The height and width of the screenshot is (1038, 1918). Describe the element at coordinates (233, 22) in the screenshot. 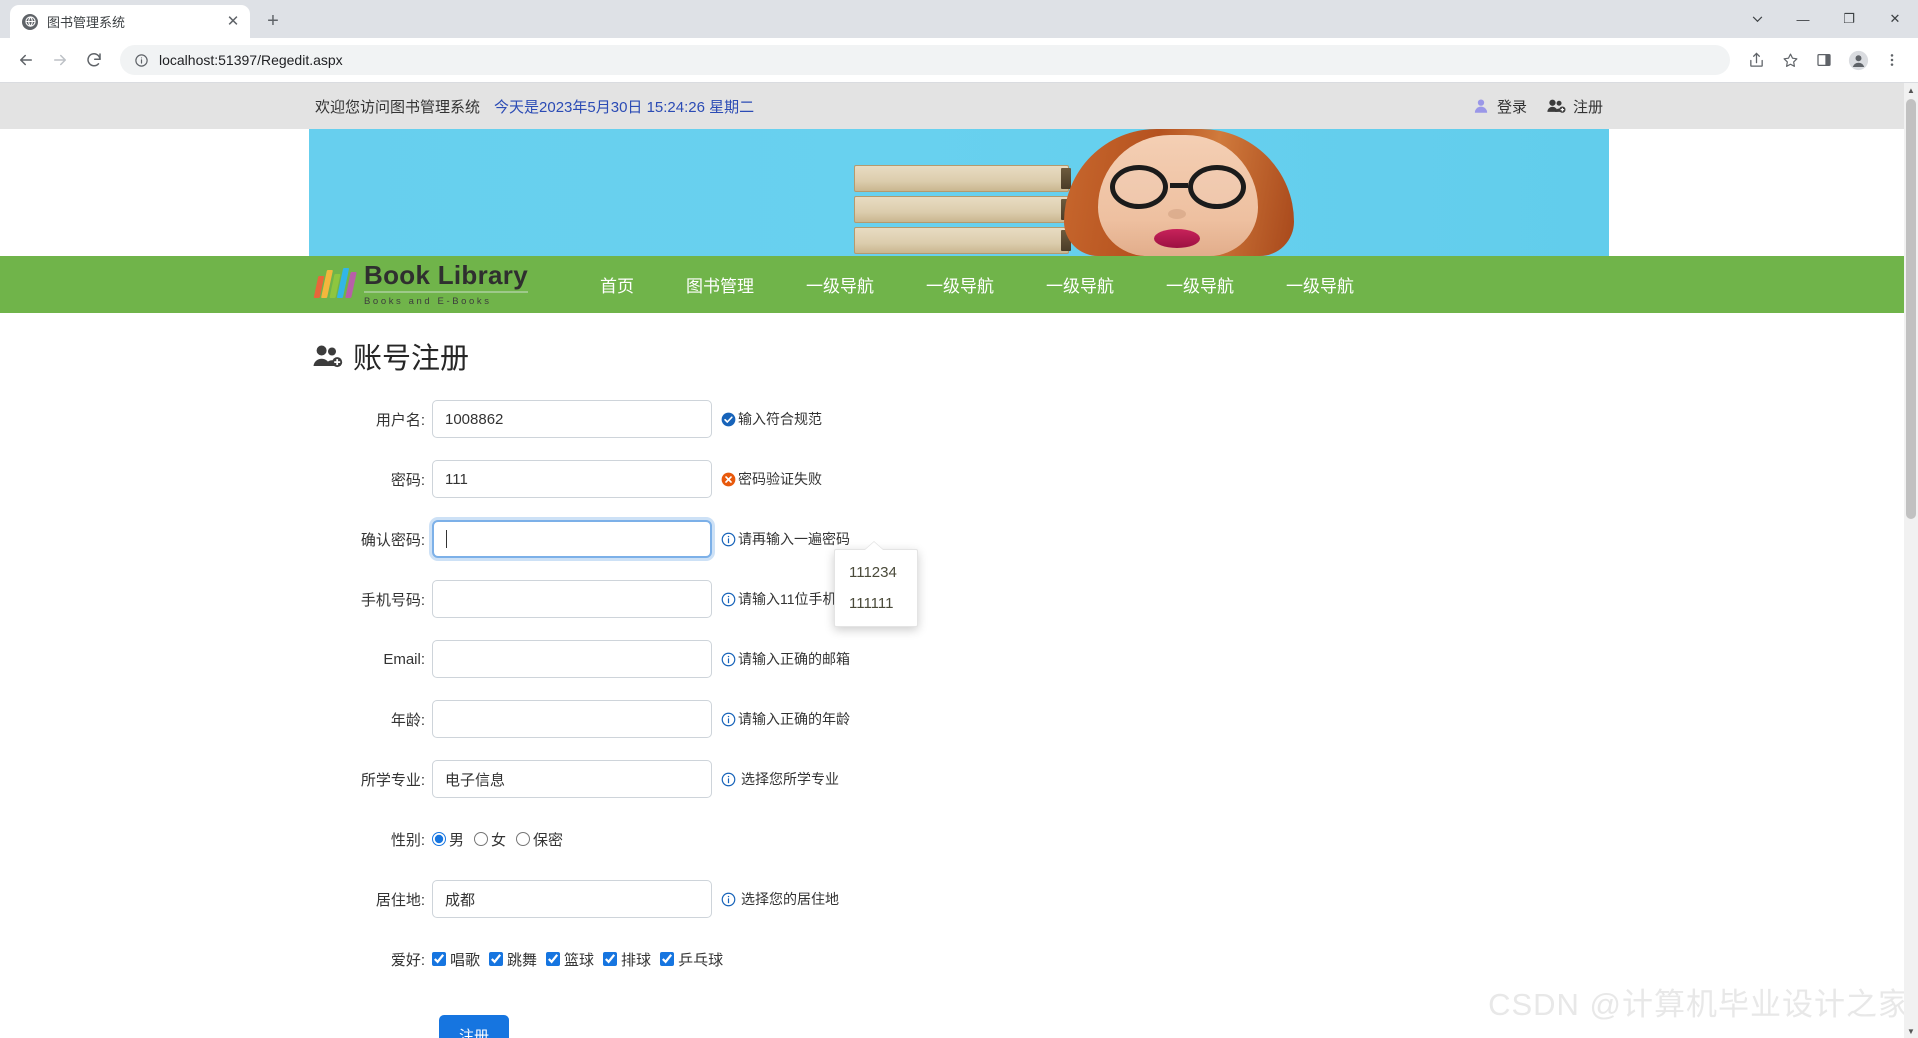

I see `tab-close-icon: ✕` at that location.